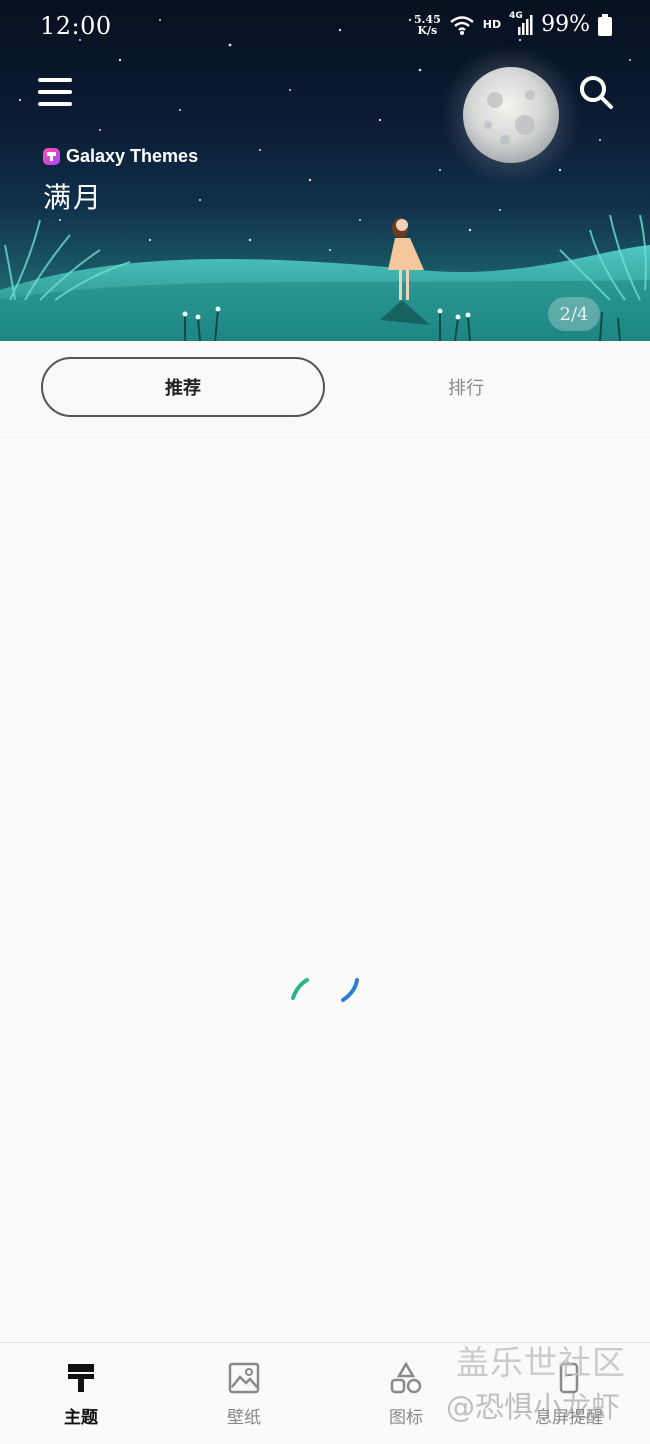  Describe the element at coordinates (183, 387) in the screenshot. I see `tab-recommended: 推荐` at that location.